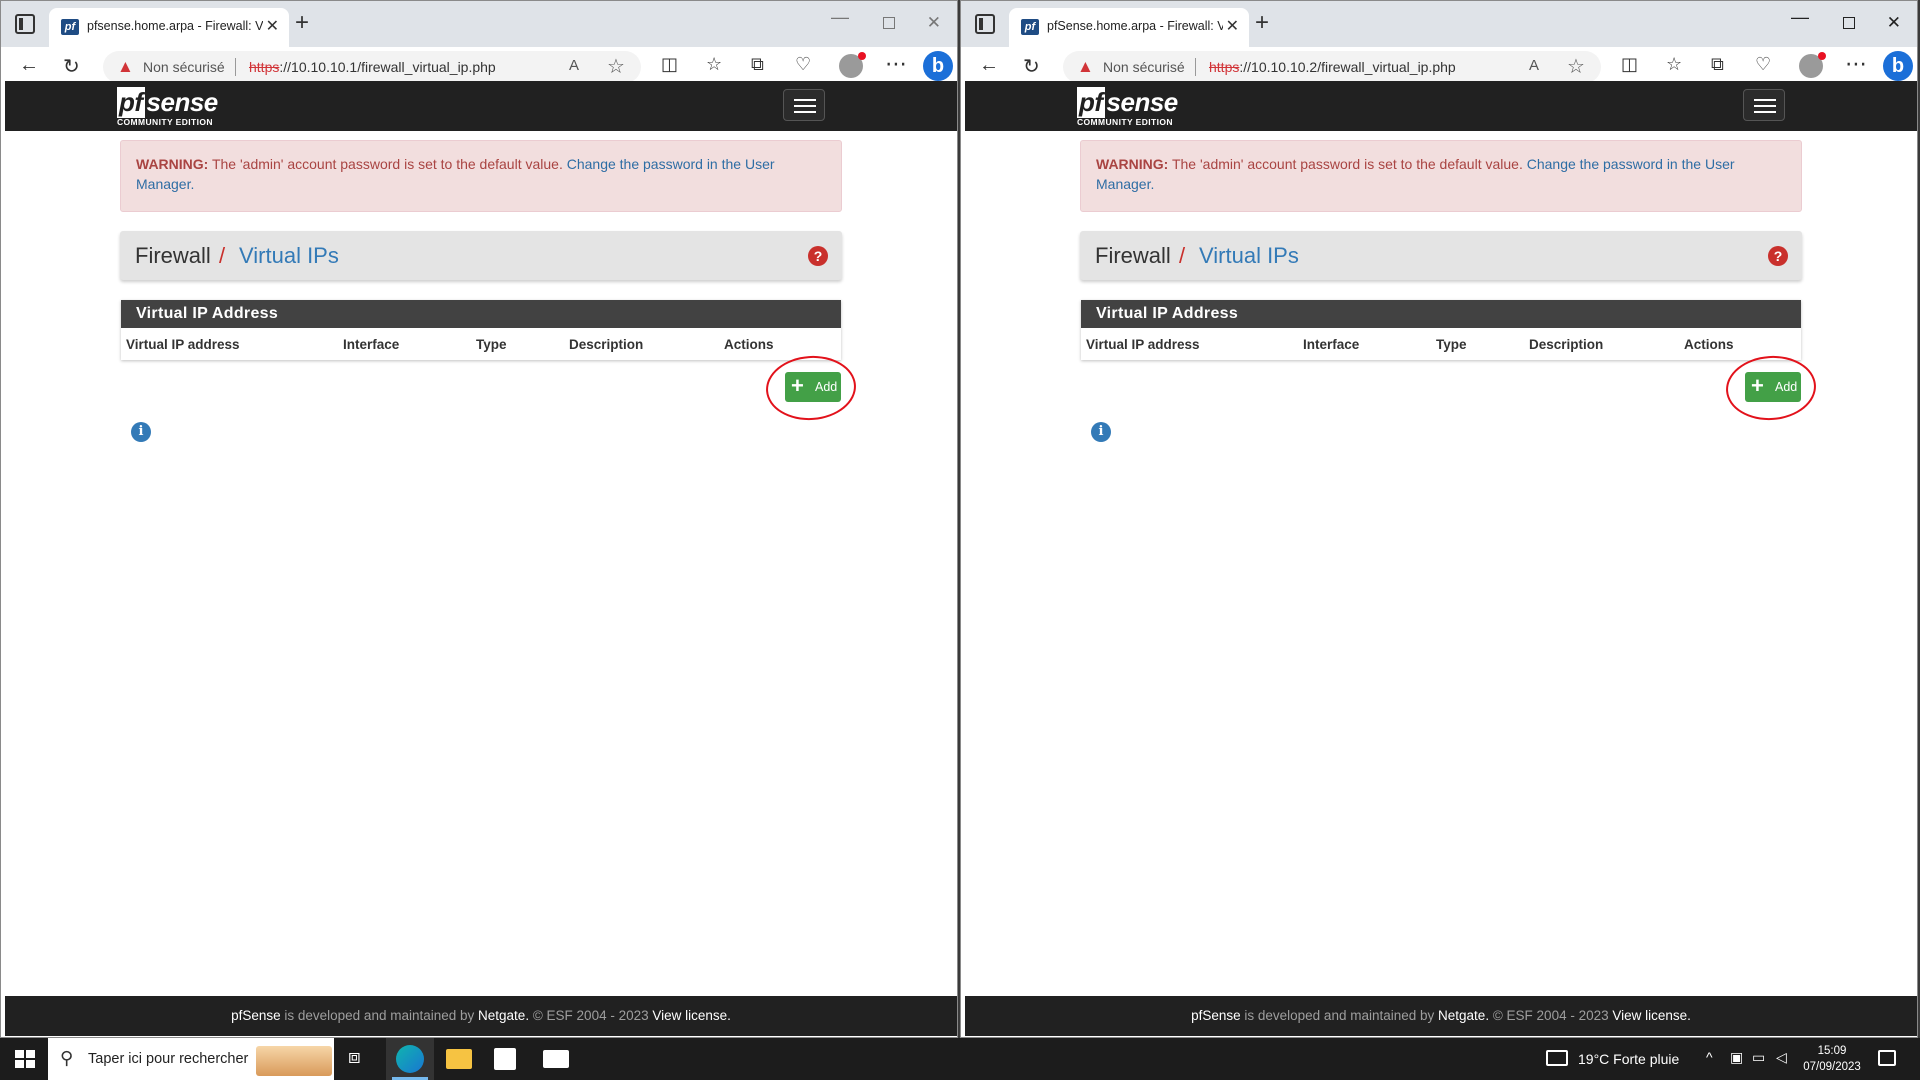 This screenshot has height=1080, width=1920. I want to click on mail-icon, so click(556, 1059).